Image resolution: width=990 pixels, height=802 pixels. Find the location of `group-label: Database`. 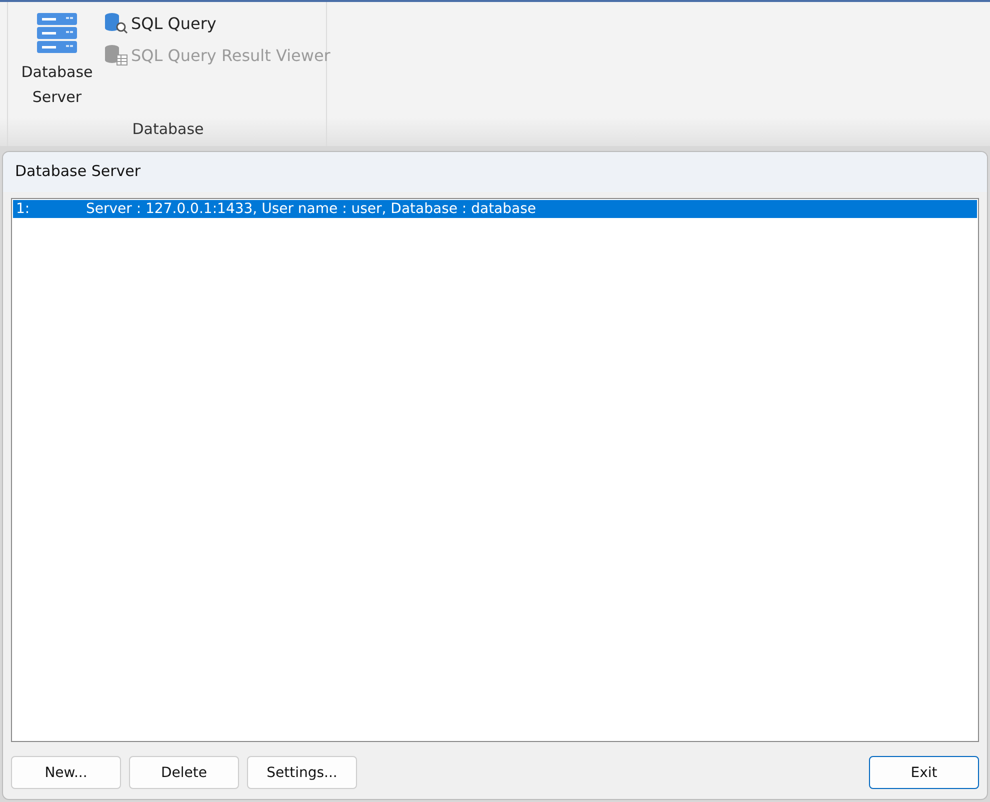

group-label: Database is located at coordinates (168, 129).